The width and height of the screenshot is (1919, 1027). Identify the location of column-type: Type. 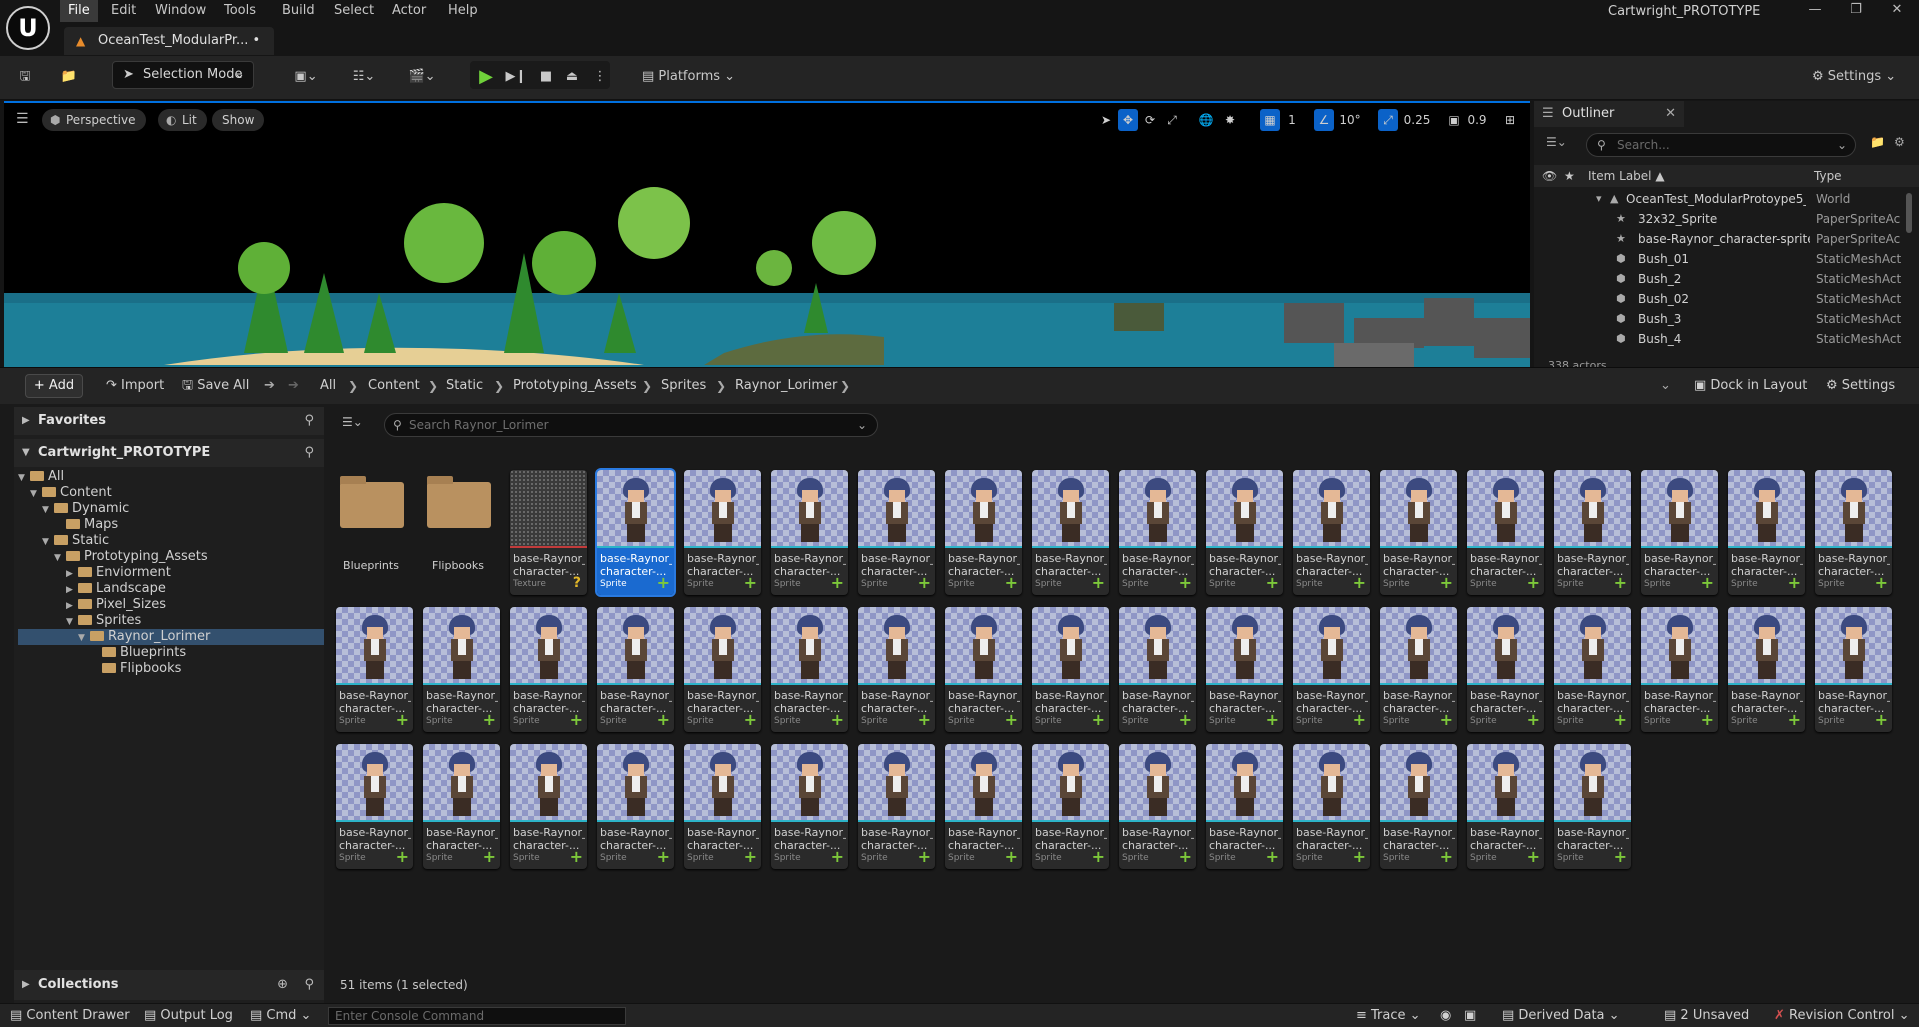
(1828, 176).